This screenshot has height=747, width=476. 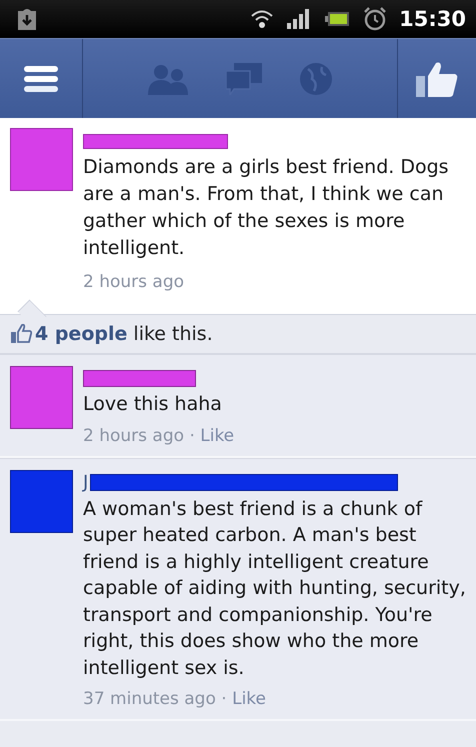 I want to click on alarm-clock-icon, so click(x=375, y=19).